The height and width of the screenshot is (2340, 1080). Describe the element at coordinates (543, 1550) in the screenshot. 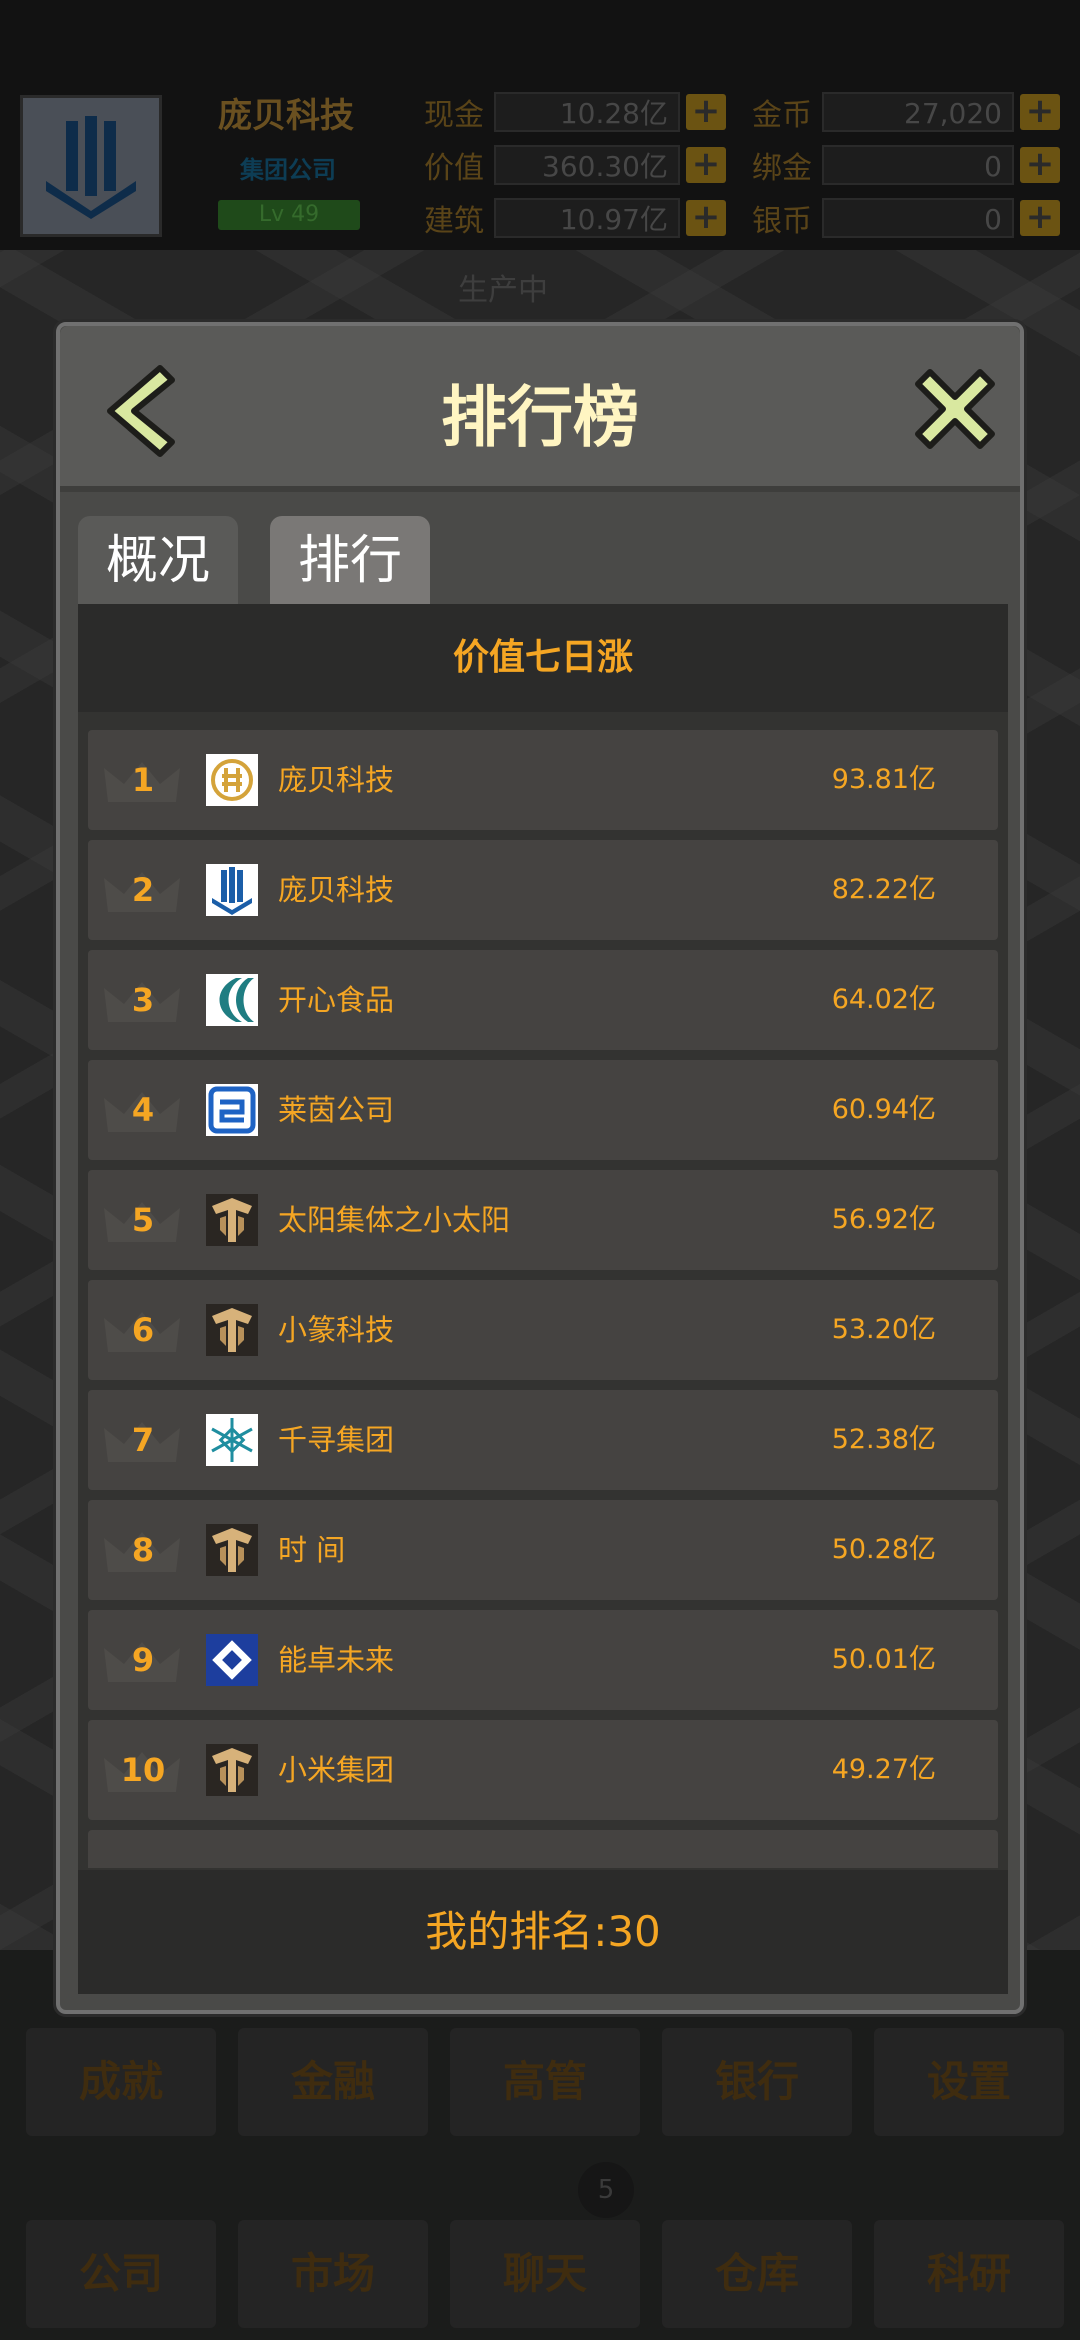

I see `ranking-row: 8 时 间 50.28亿` at that location.